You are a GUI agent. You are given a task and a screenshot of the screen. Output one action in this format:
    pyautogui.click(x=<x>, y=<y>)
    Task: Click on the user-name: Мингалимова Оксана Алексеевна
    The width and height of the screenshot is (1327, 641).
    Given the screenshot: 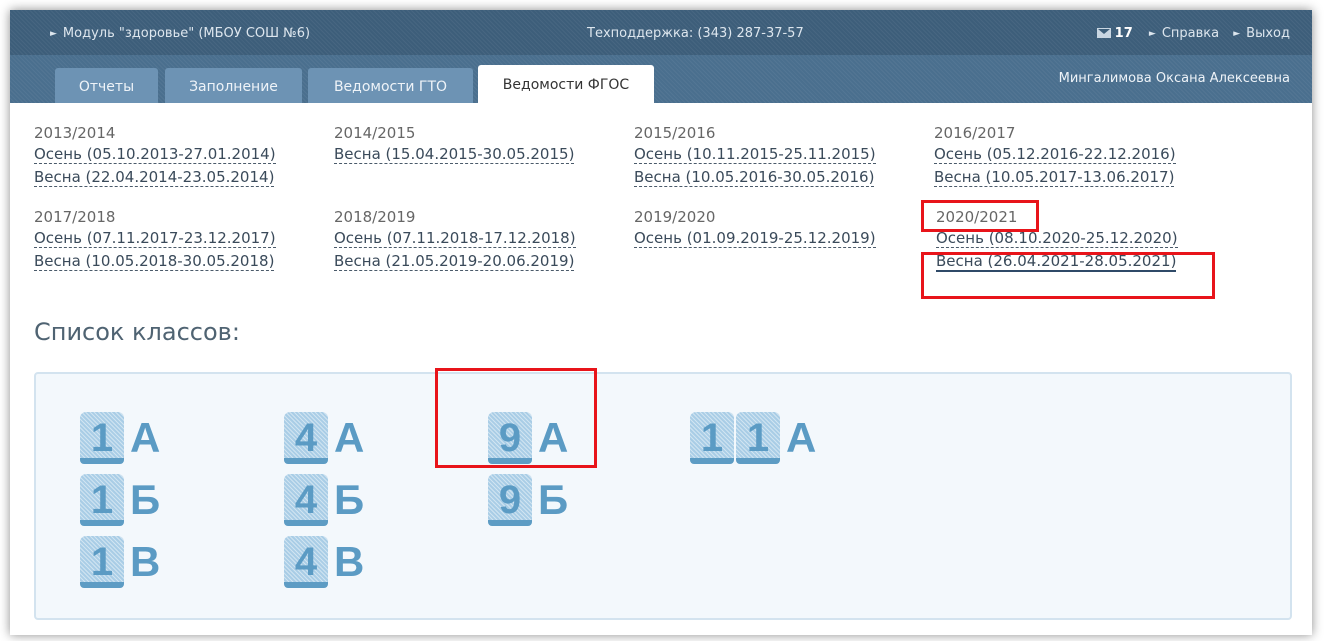 What is the action you would take?
    pyautogui.click(x=1174, y=78)
    